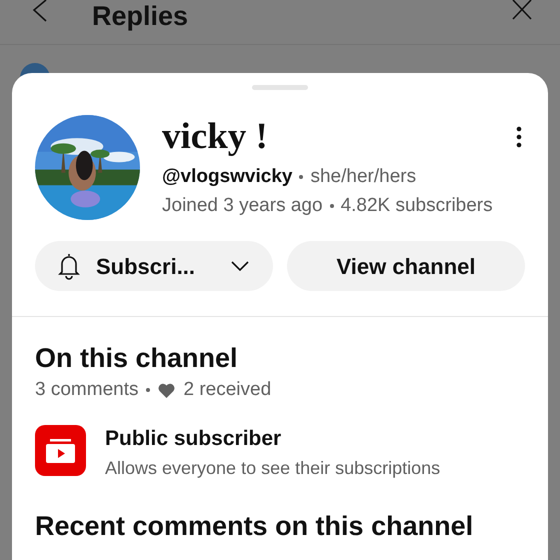 The height and width of the screenshot is (560, 560). What do you see at coordinates (240, 266) in the screenshot?
I see `chevron-down-icon` at bounding box center [240, 266].